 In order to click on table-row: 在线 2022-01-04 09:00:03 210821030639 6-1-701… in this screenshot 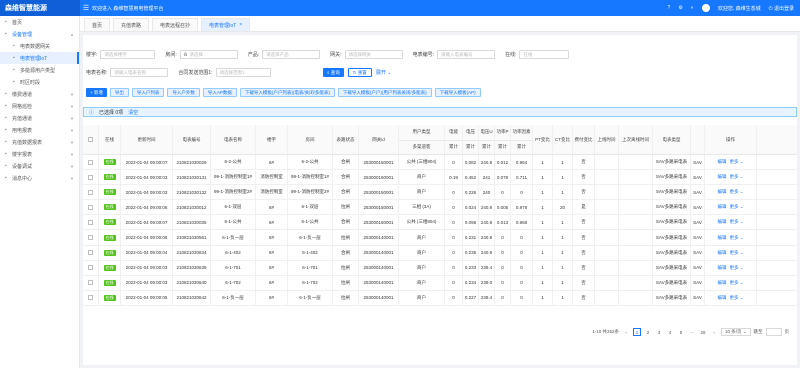, I will do `click(440, 268)`.